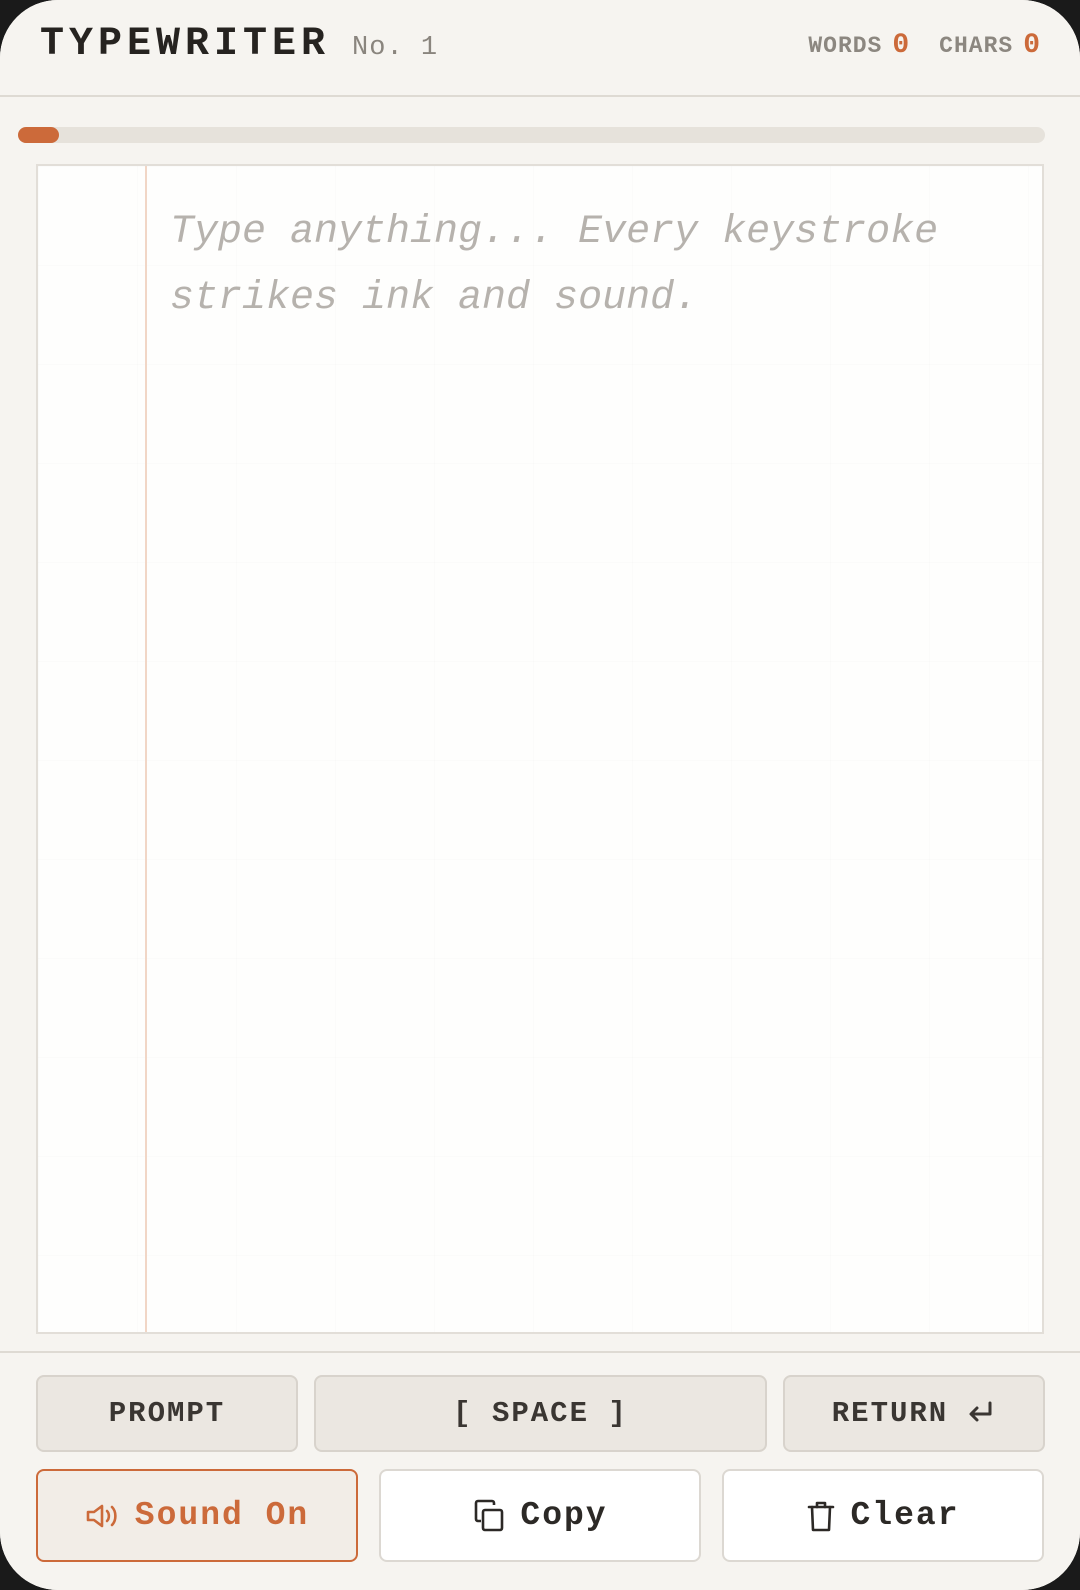  Describe the element at coordinates (531, 135) in the screenshot. I see `progress-bar` at that location.